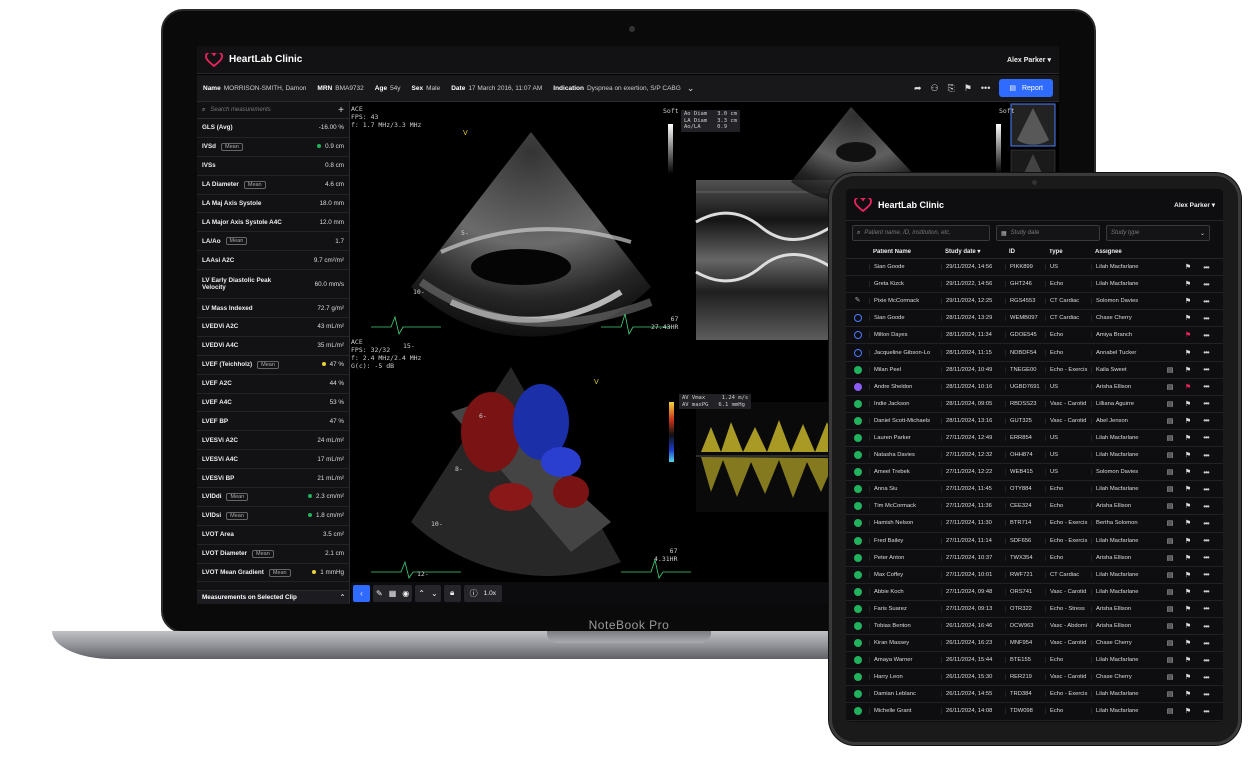  Describe the element at coordinates (1029, 60) in the screenshot. I see `user-menu: Alex Parker ▾` at that location.